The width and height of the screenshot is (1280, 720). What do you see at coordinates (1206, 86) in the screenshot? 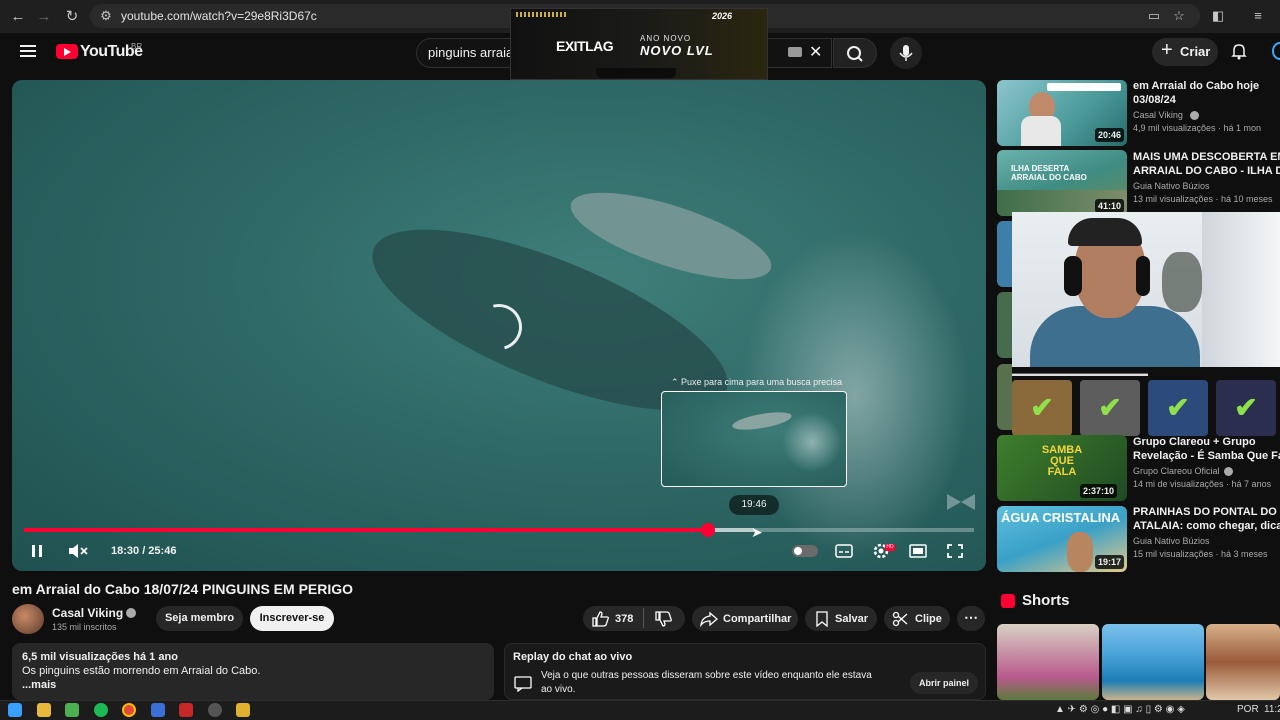
I see `related-title: em Arraial do Cabo hoje` at bounding box center [1206, 86].